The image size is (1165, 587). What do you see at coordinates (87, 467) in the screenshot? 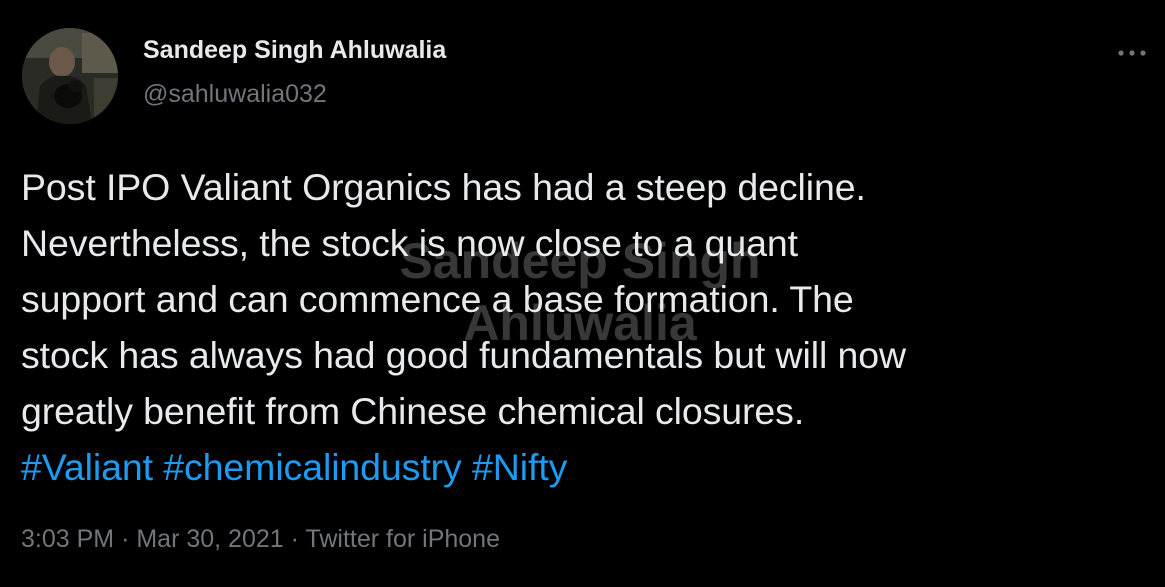
I see `hashtag-valiant: #Valiant` at bounding box center [87, 467].